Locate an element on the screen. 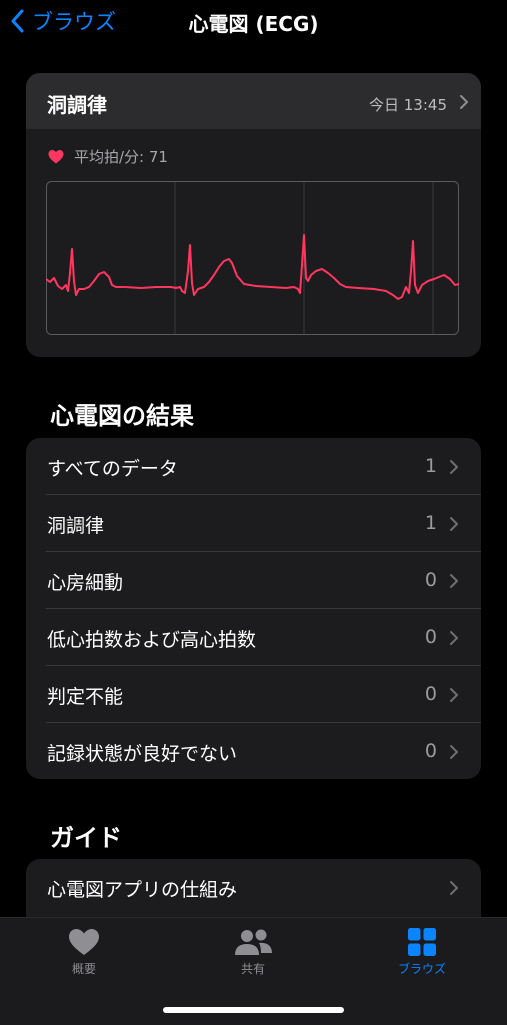  home-indicator is located at coordinates (253, 1010).